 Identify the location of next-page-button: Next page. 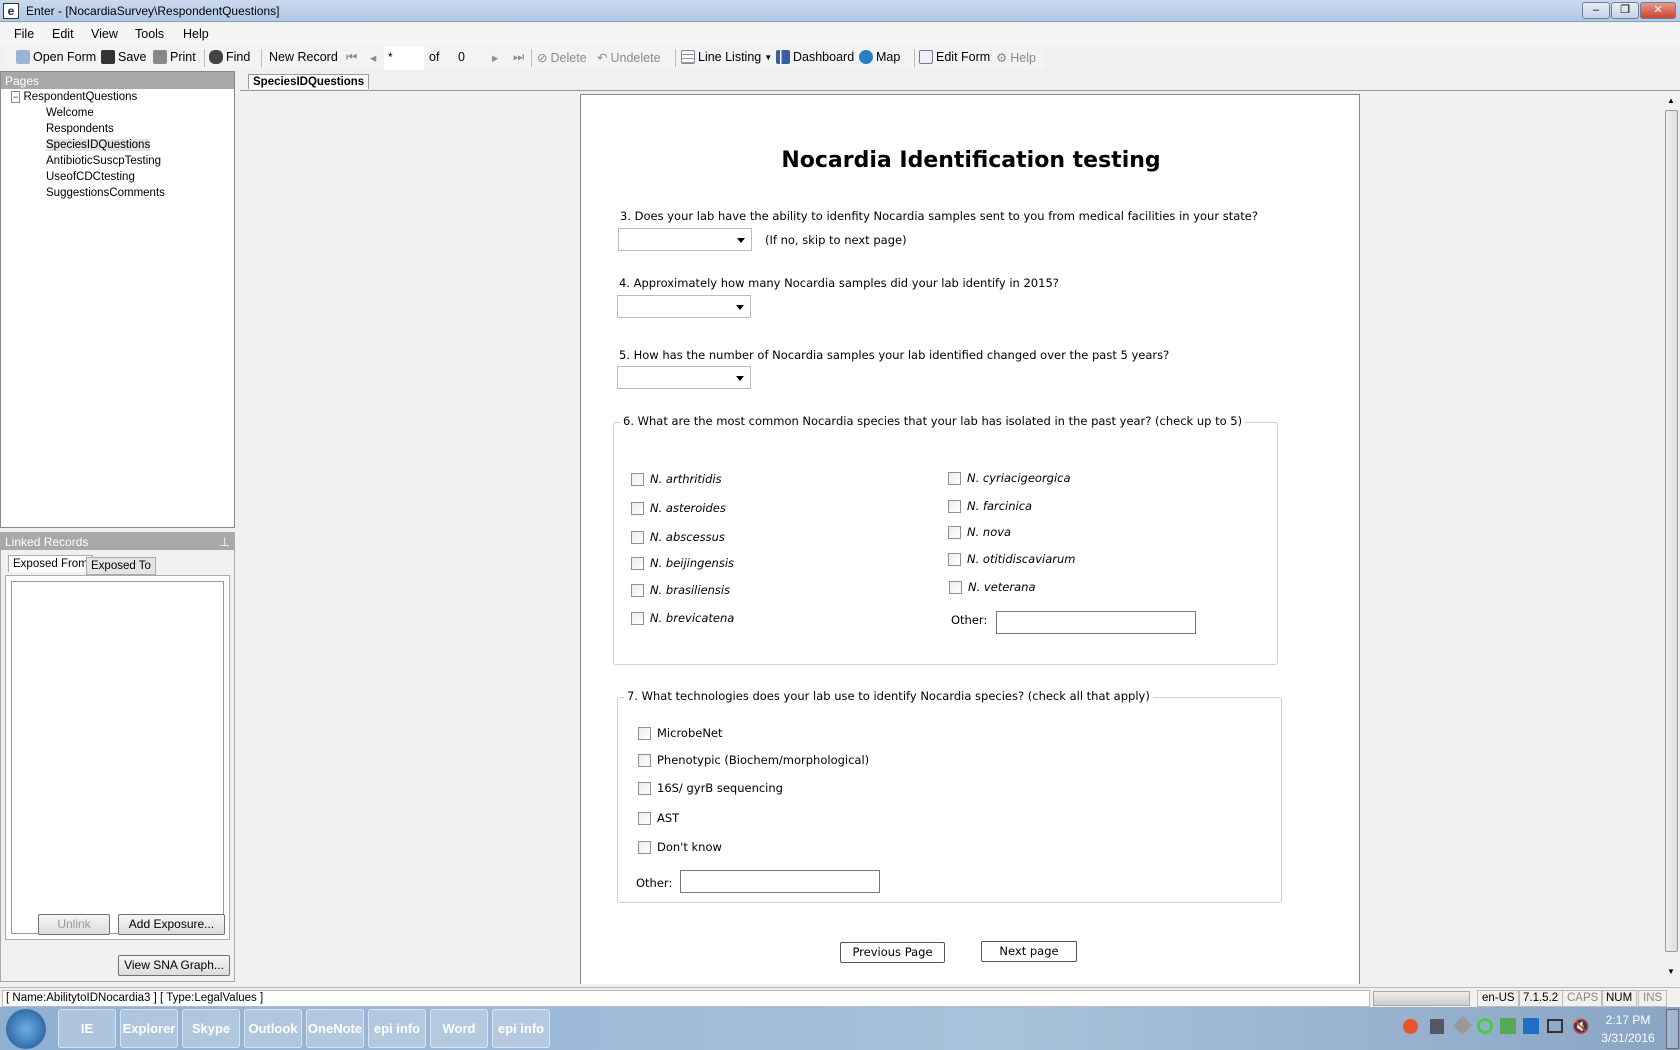
(1029, 951).